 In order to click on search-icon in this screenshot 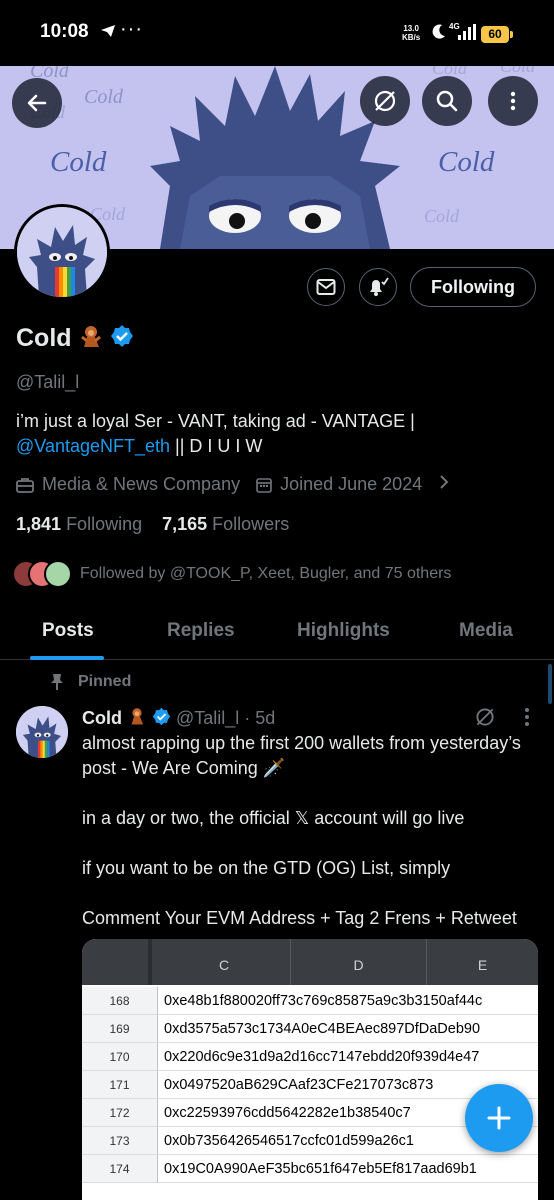, I will do `click(447, 101)`.